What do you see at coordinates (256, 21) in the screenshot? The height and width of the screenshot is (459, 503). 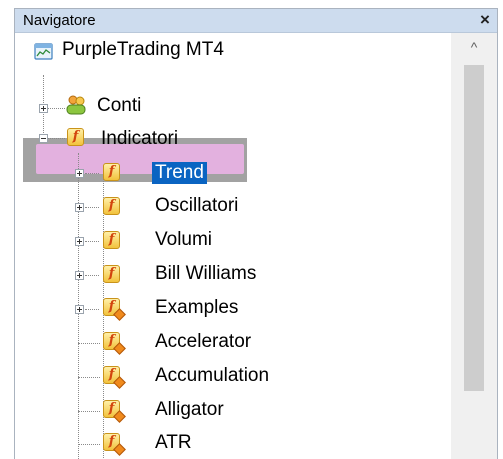 I see `navigator-titlebar: Navigatore ×` at bounding box center [256, 21].